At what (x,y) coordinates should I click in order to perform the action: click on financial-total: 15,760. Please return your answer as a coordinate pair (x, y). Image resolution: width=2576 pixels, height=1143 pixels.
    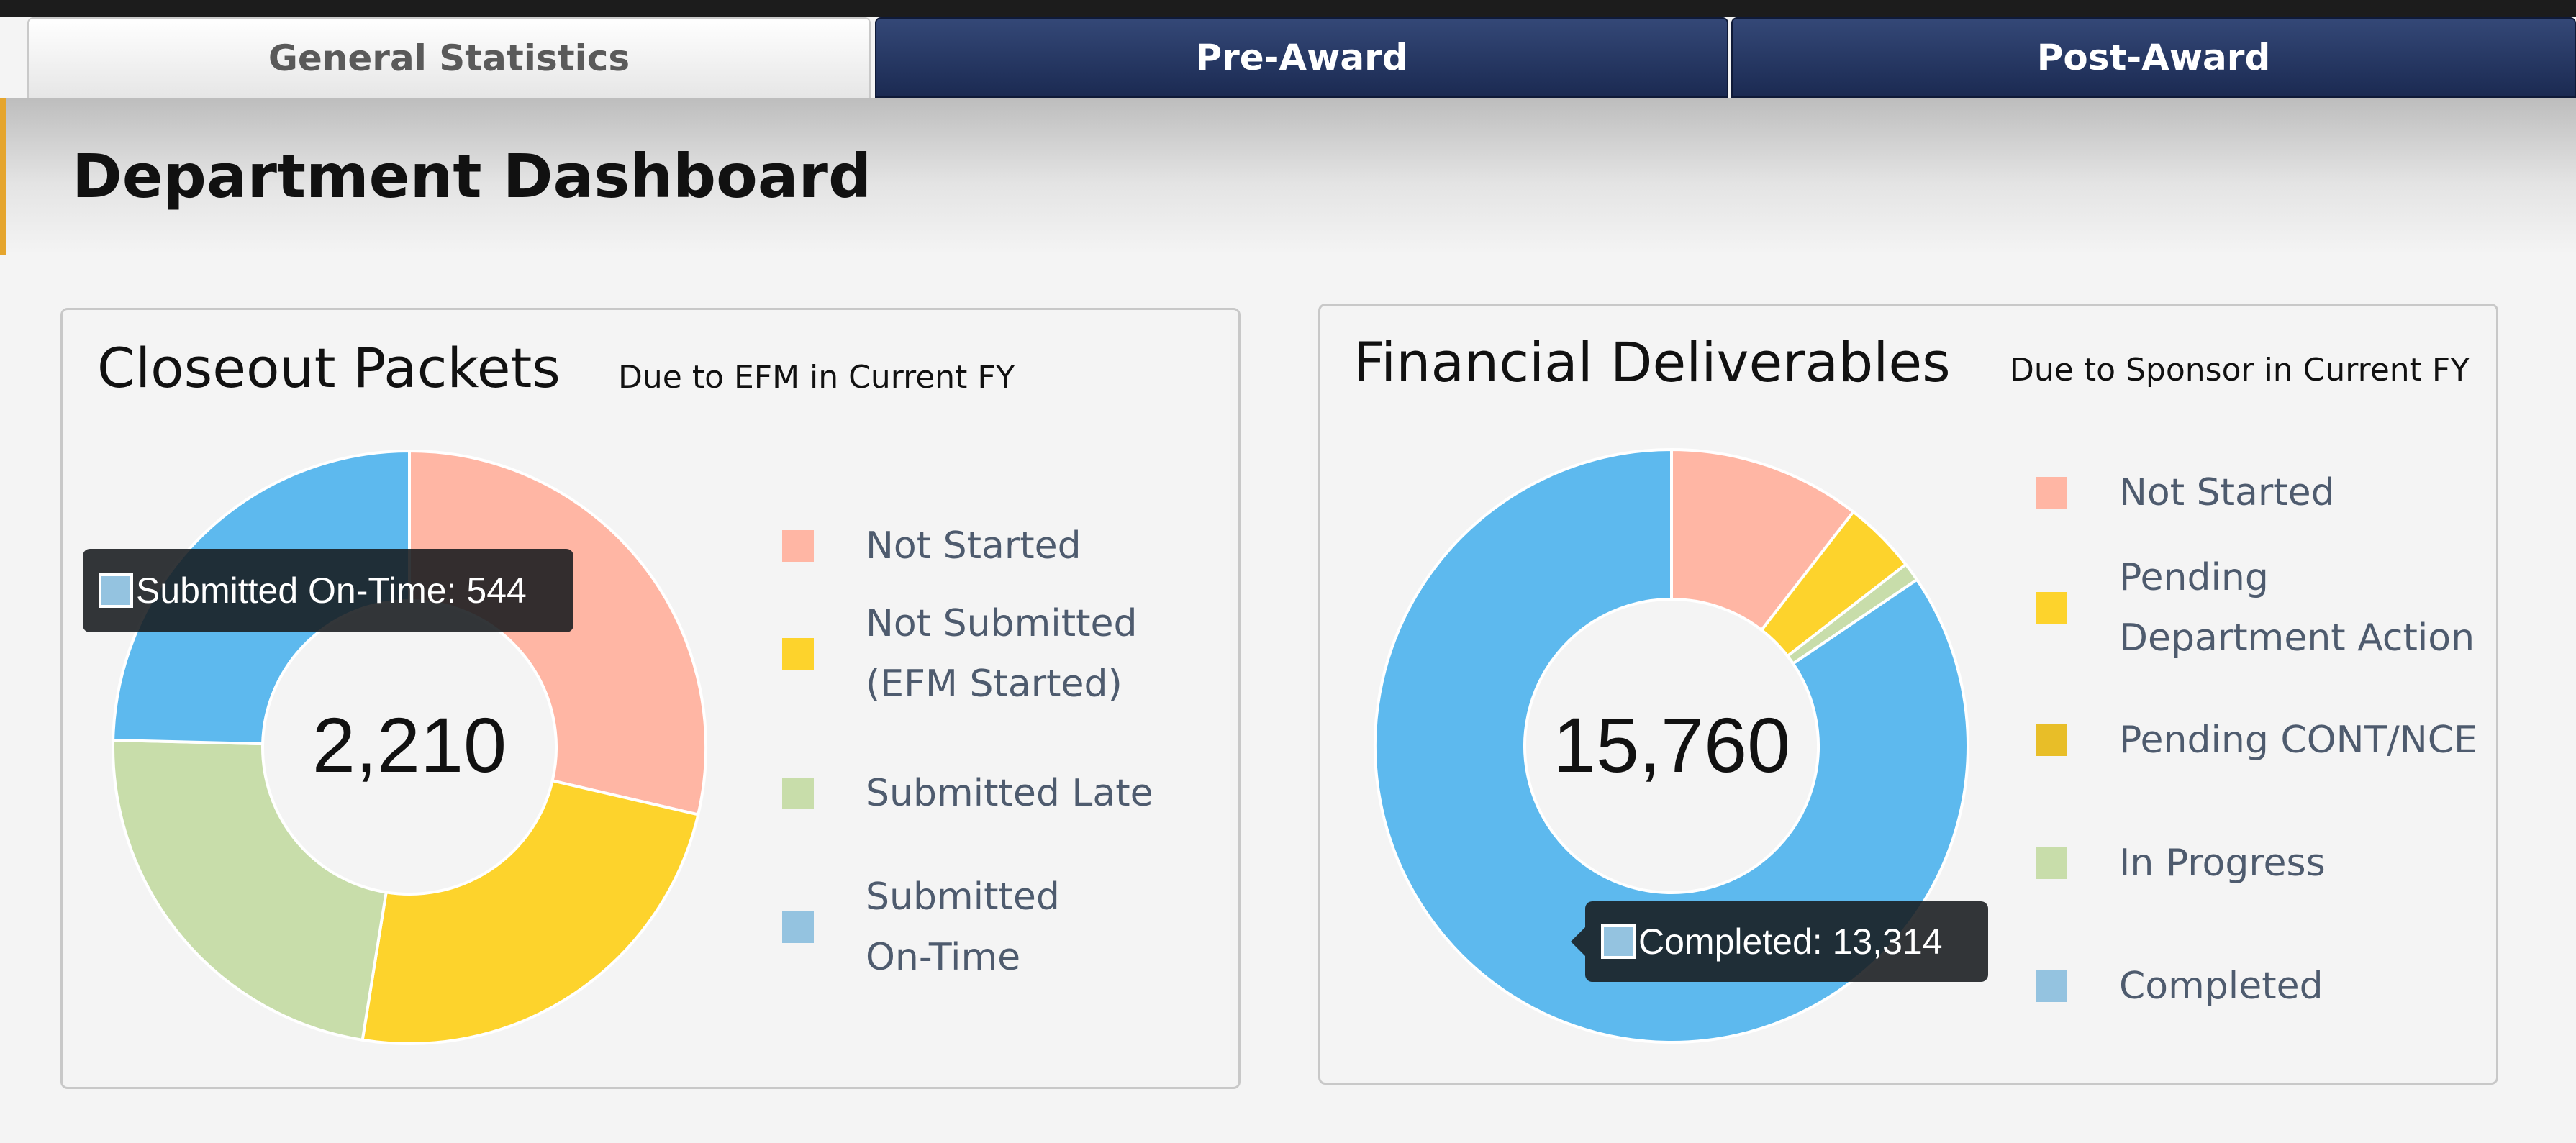
    Looking at the image, I should click on (1671, 744).